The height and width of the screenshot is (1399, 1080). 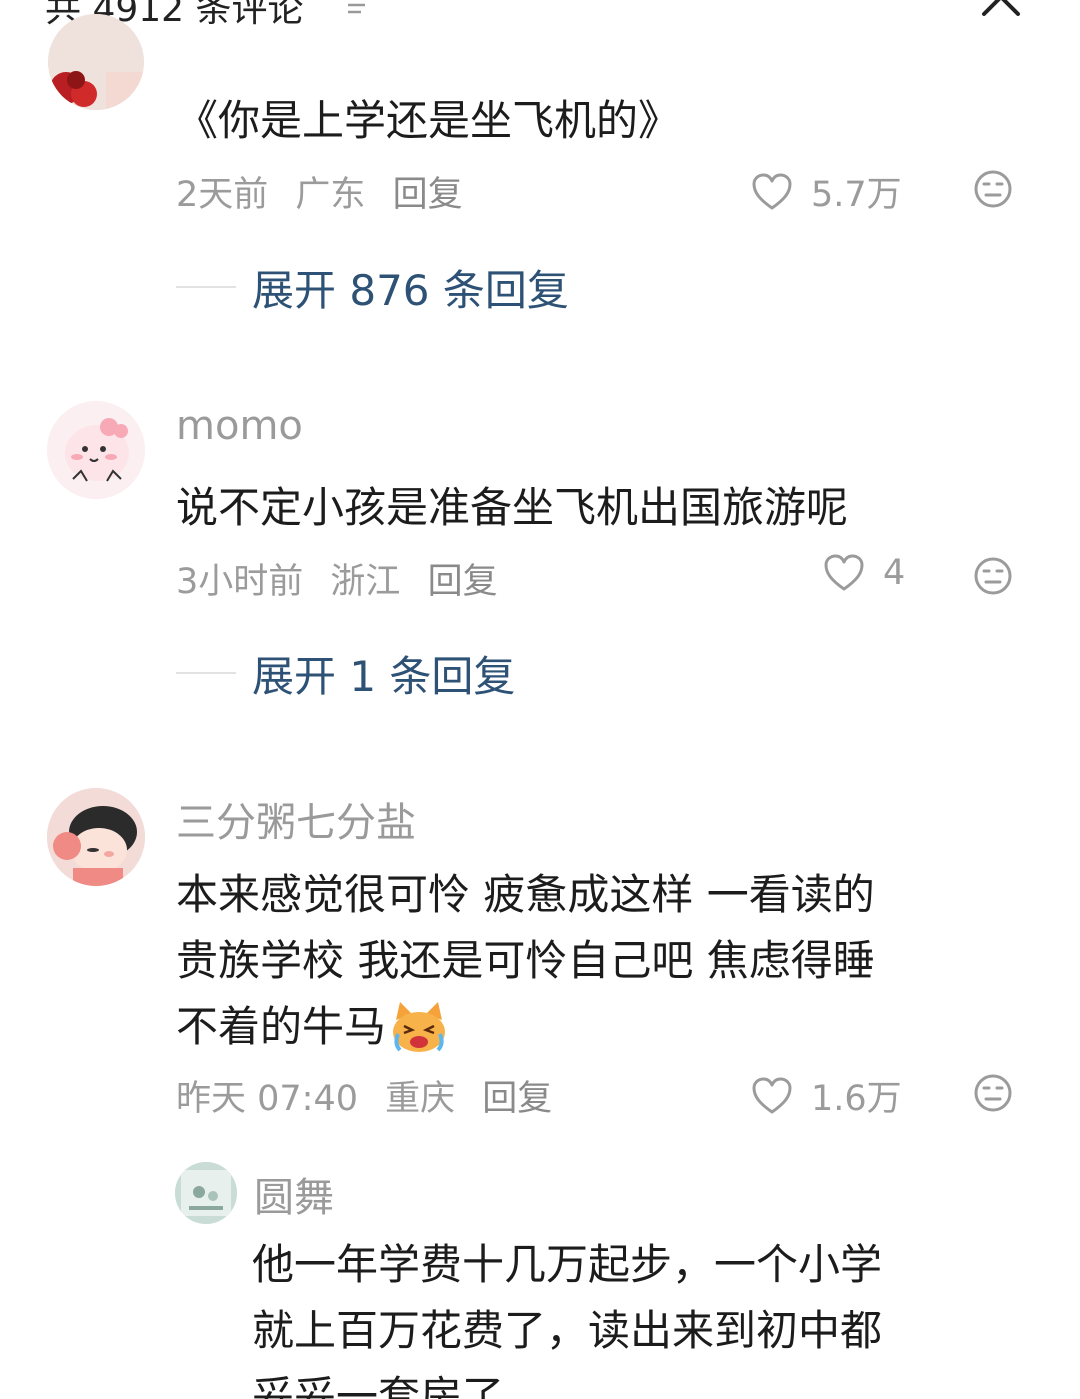 I want to click on expand-replies-button: 展开 1 条回复, so click(x=345, y=674).